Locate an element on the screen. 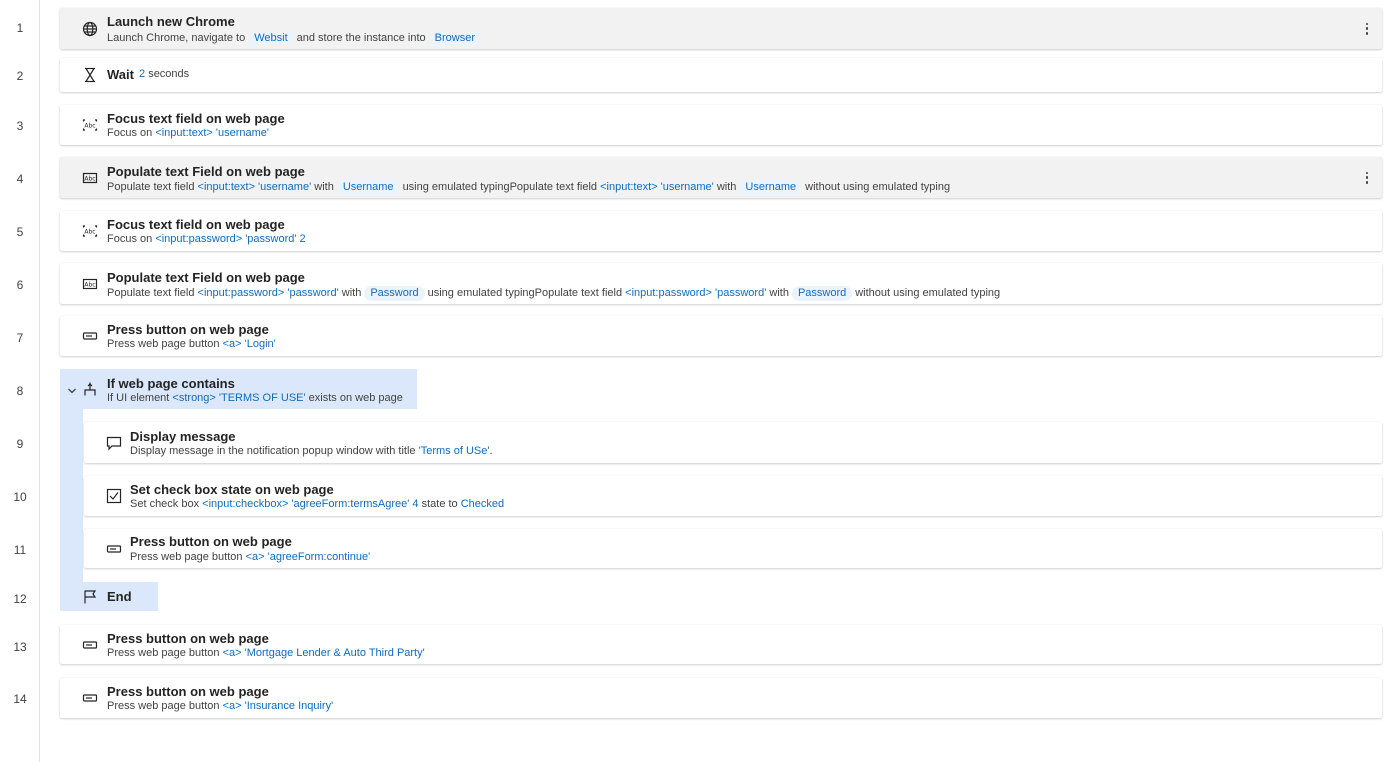 This screenshot has height=762, width=1400. line-number: 9 is located at coordinates (20, 444).